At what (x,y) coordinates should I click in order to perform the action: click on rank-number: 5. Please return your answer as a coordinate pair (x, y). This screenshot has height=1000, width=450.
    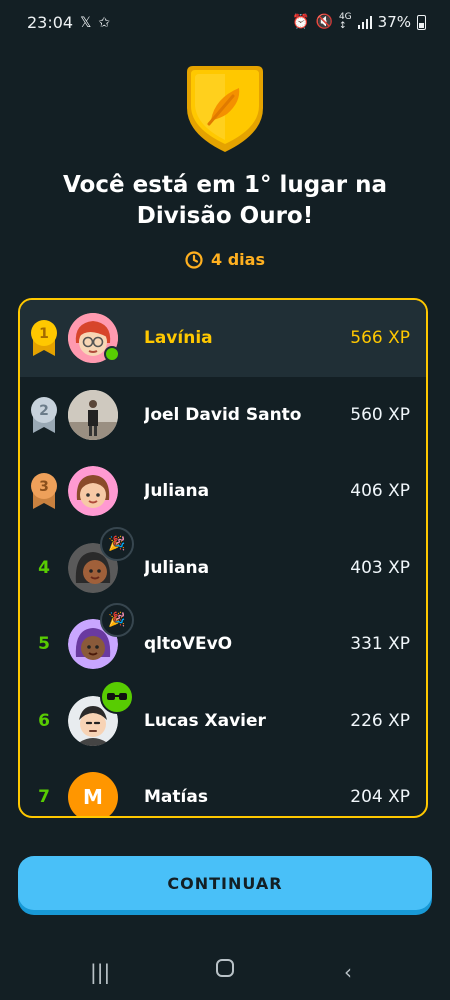
    Looking at the image, I should click on (44, 644).